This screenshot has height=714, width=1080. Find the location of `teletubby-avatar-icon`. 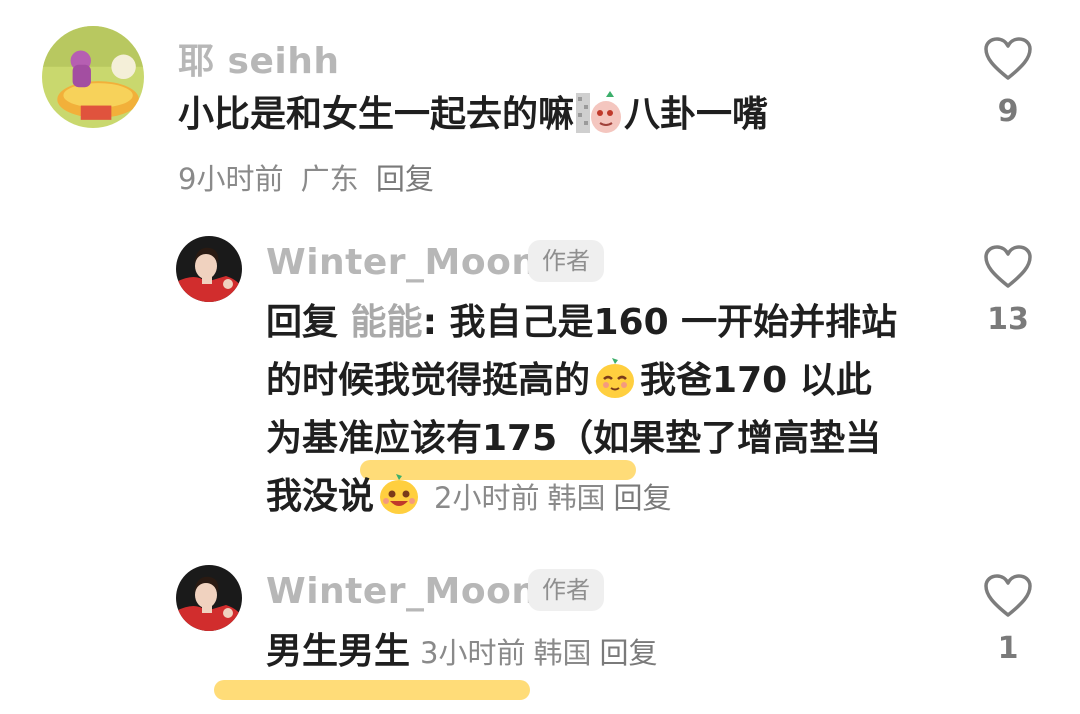

teletubby-avatar-icon is located at coordinates (93, 77).